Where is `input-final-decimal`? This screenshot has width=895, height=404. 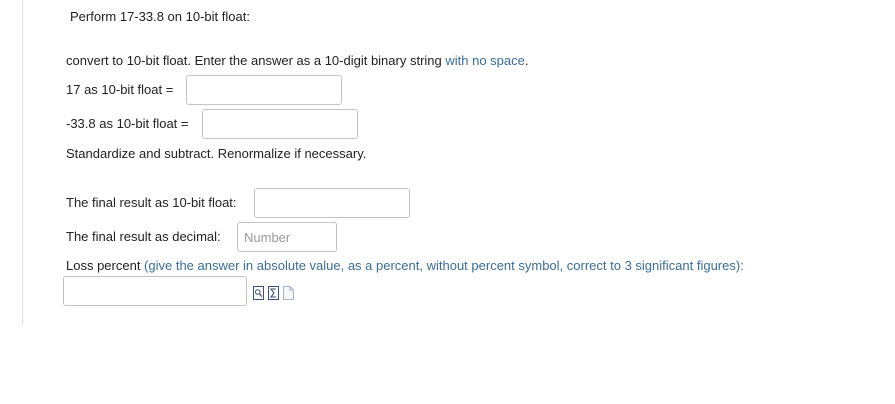
input-final-decimal is located at coordinates (287, 237).